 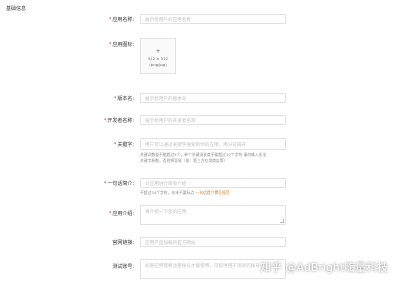 I want to click on website-placeholder: 应用产品加载的官方网站, so click(x=170, y=243).